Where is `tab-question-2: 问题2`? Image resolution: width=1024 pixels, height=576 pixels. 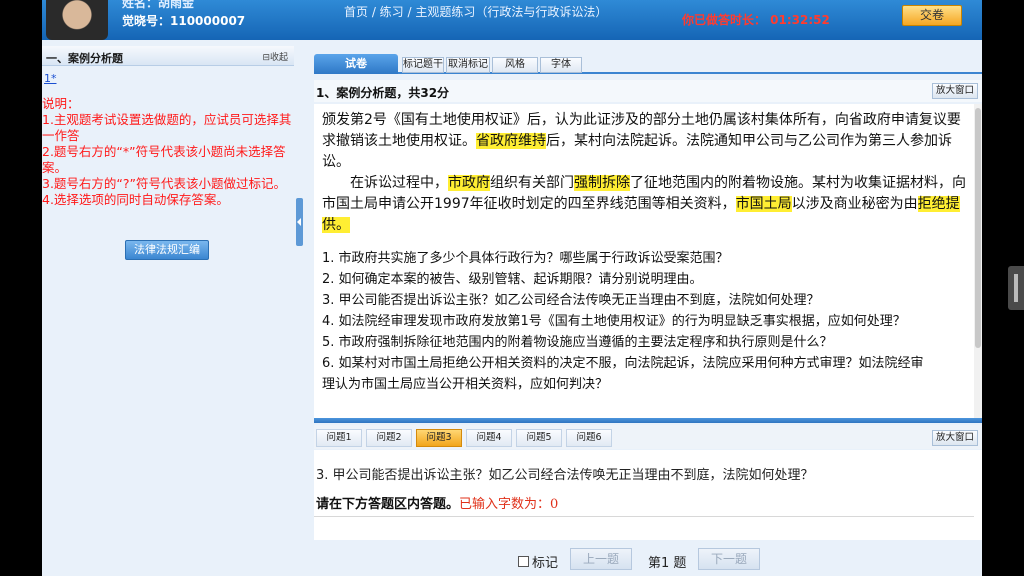
tab-question-2: 问题2 is located at coordinates (389, 438).